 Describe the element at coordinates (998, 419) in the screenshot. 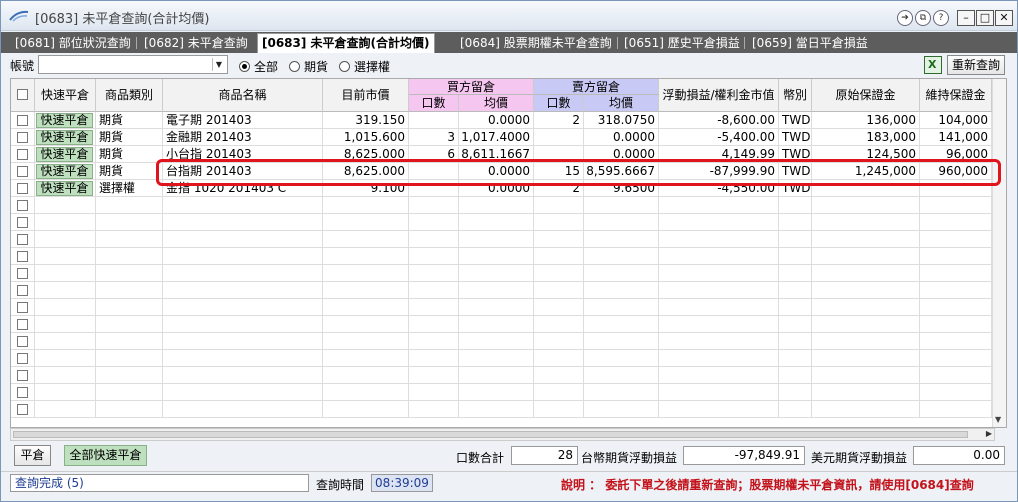

I see `scroll-down-icon: ▼` at that location.